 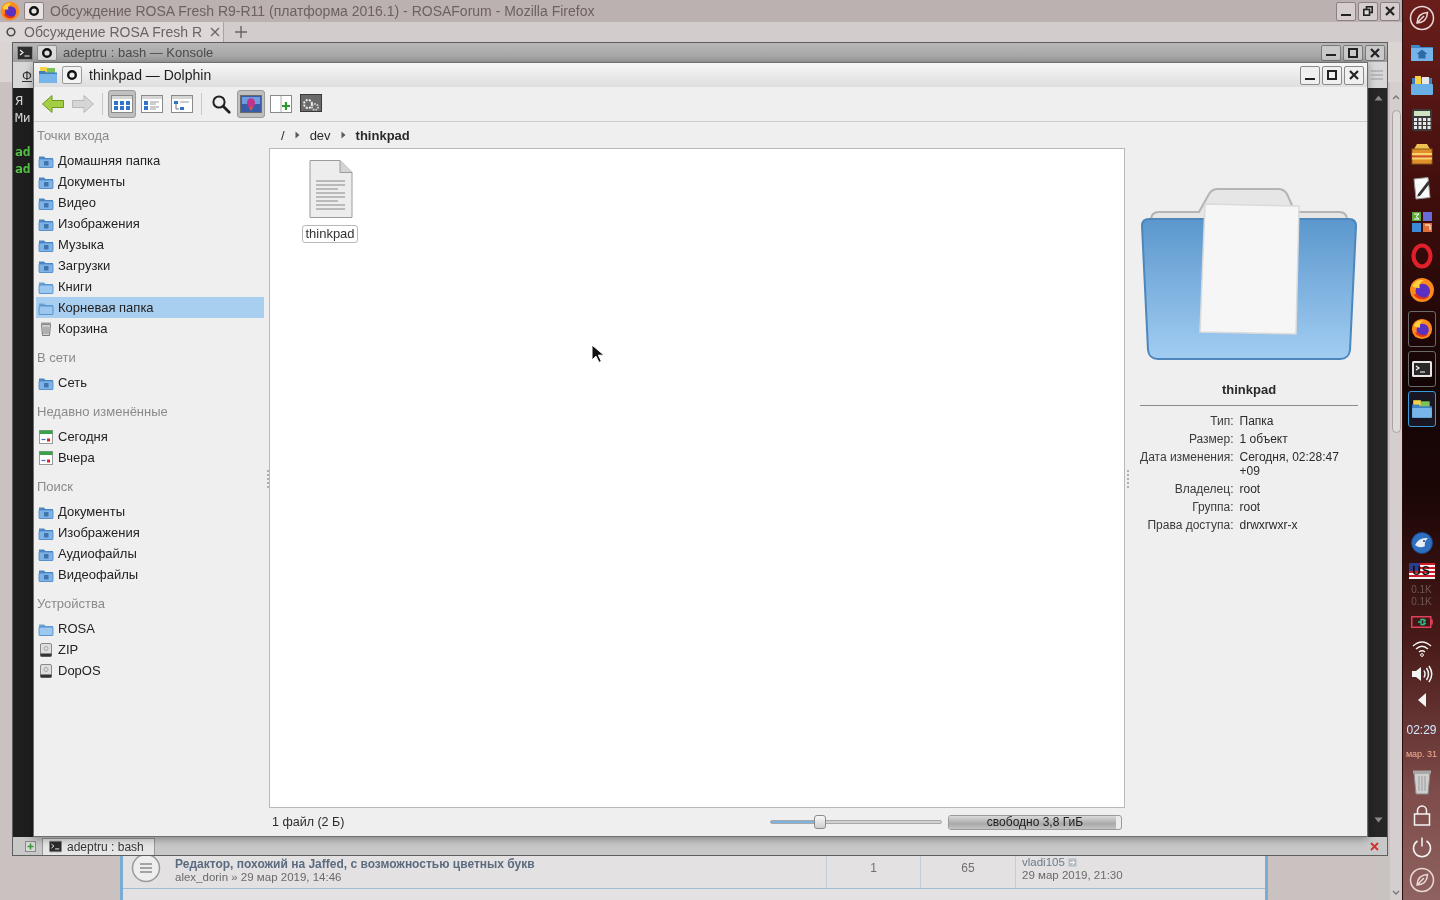 I want to click on arrow-right-icon, so click(x=83, y=104).